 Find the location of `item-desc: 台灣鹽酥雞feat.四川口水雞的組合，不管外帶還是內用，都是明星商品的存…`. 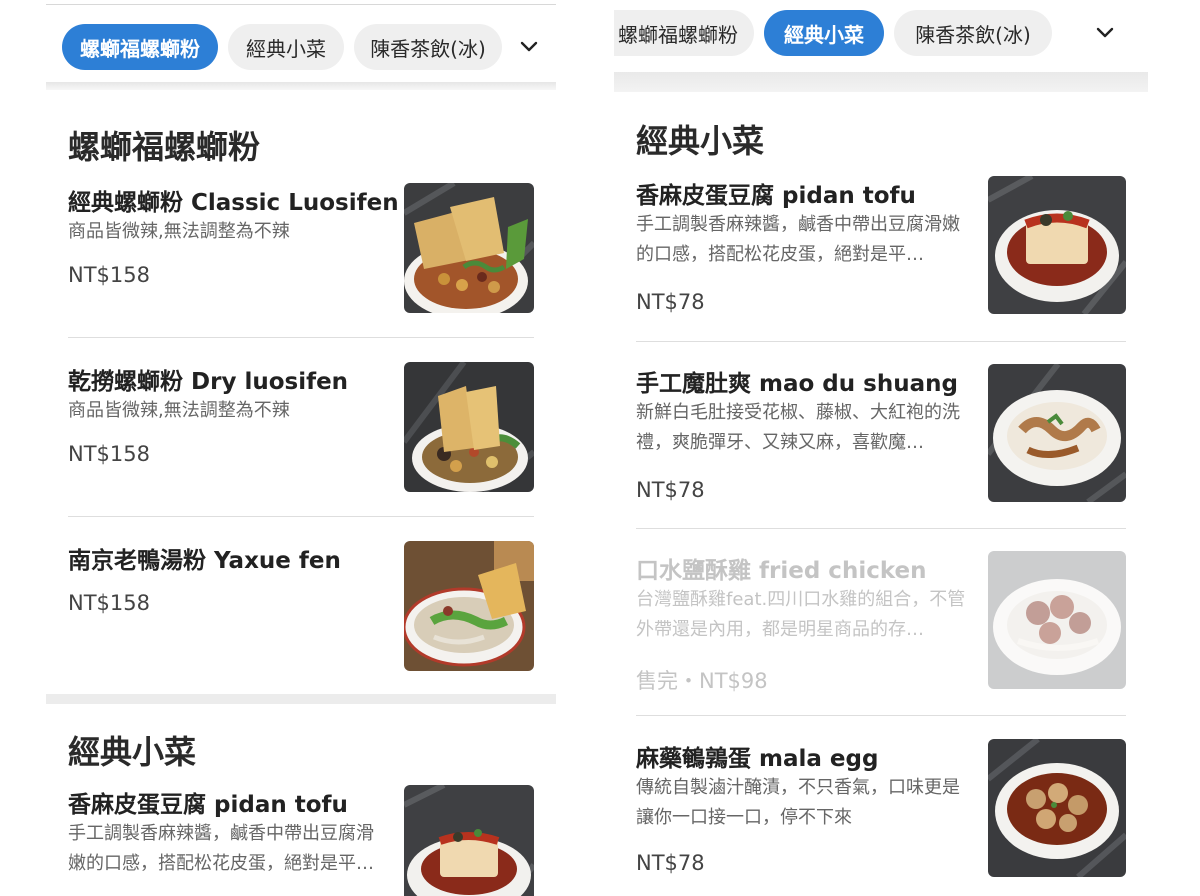

item-desc: 台灣鹽酥雞feat.四川口水雞的組合，不管外帶還是內用，都是明星商品的存… is located at coordinates (801, 614).